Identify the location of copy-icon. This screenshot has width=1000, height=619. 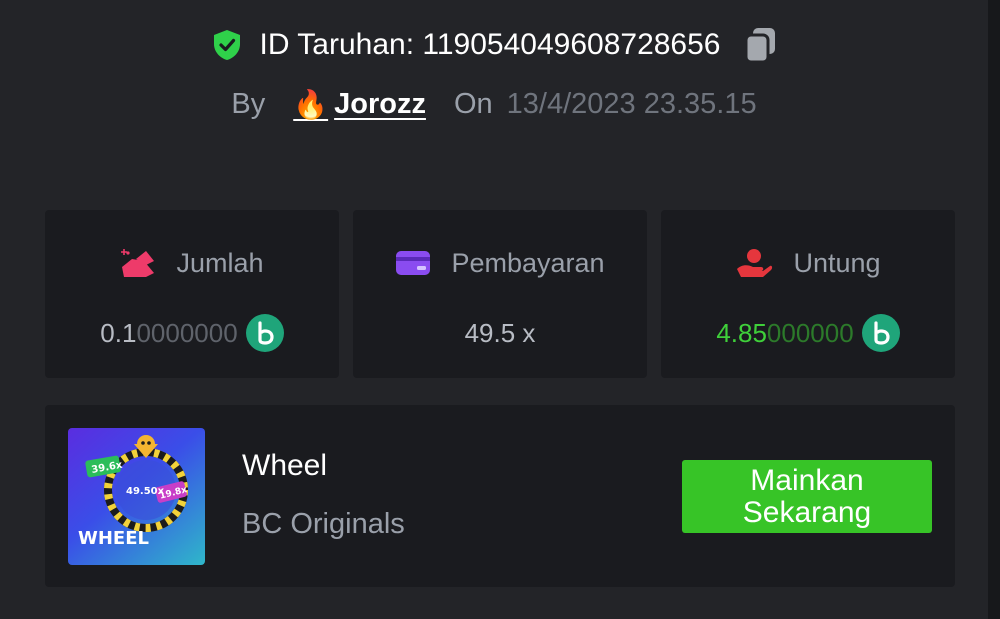
(761, 45).